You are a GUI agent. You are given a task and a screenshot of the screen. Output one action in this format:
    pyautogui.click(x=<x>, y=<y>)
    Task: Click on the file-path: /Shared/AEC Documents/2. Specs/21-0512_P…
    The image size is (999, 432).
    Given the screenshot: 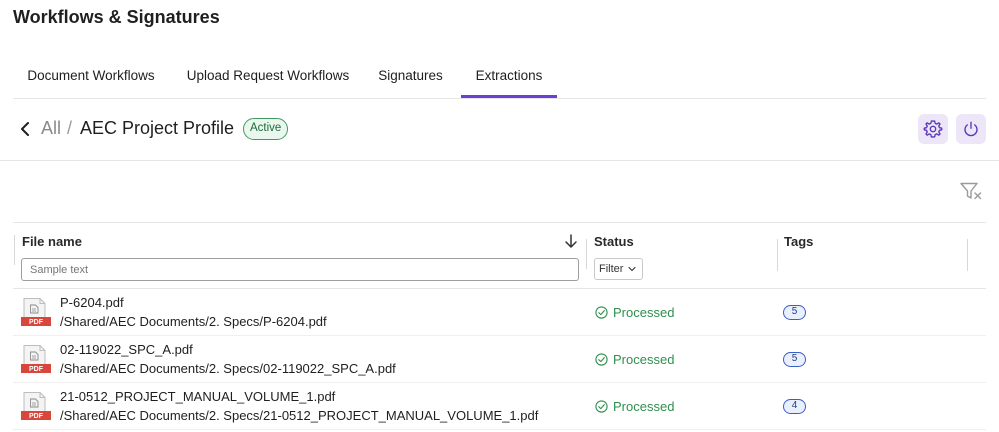 What is the action you would take?
    pyautogui.click(x=299, y=415)
    